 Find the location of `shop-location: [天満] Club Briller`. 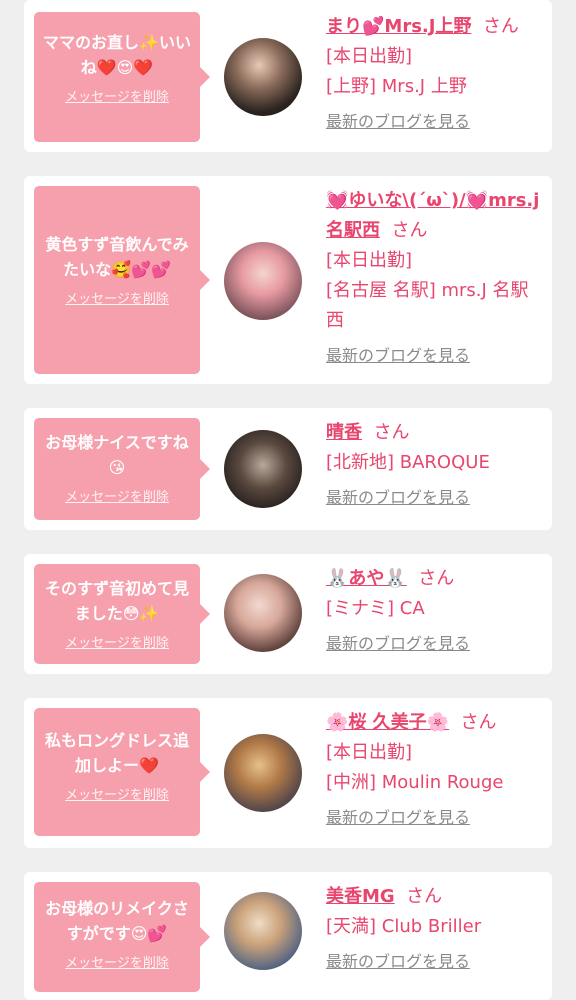

shop-location: [天満] Club Briller is located at coordinates (404, 926).